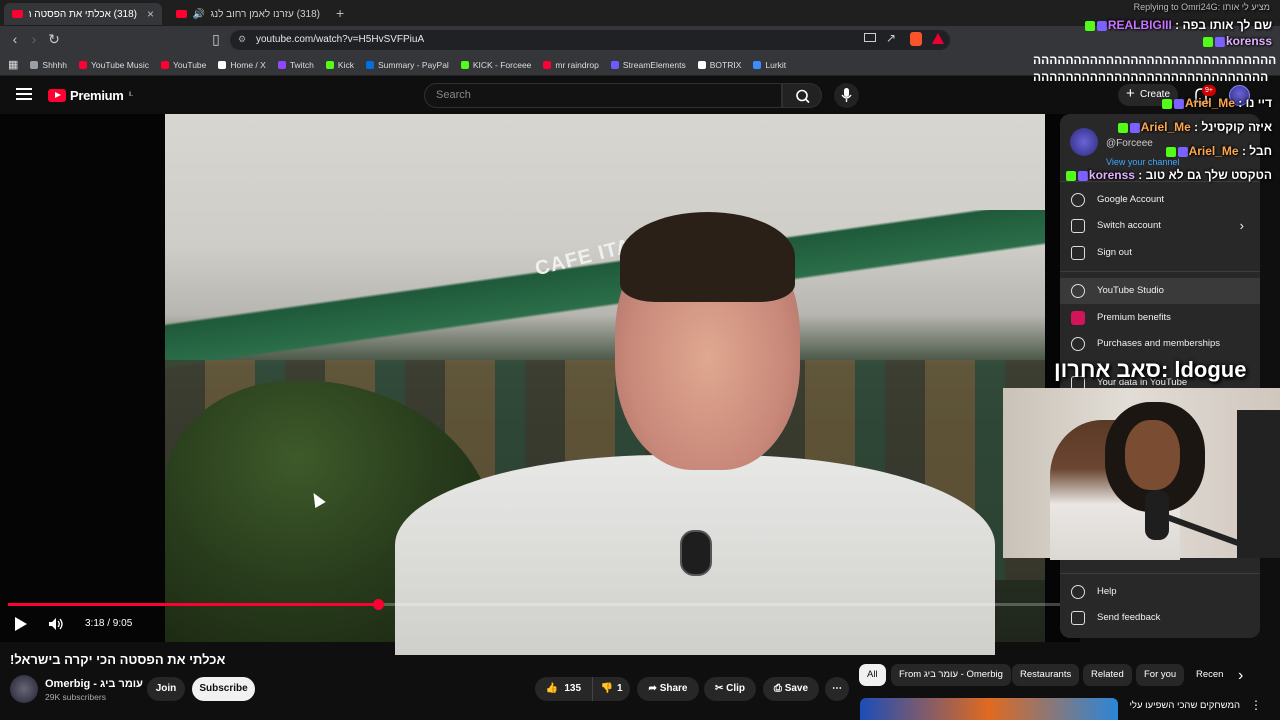 The width and height of the screenshot is (1280, 720). I want to click on chip-4: For you, so click(1160, 675).